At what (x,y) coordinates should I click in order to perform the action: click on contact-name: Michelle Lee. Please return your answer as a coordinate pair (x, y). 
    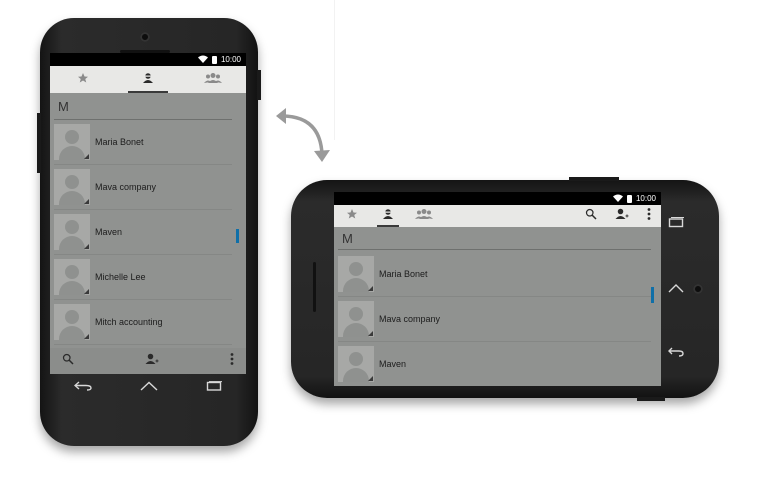
    Looking at the image, I should click on (120, 277).